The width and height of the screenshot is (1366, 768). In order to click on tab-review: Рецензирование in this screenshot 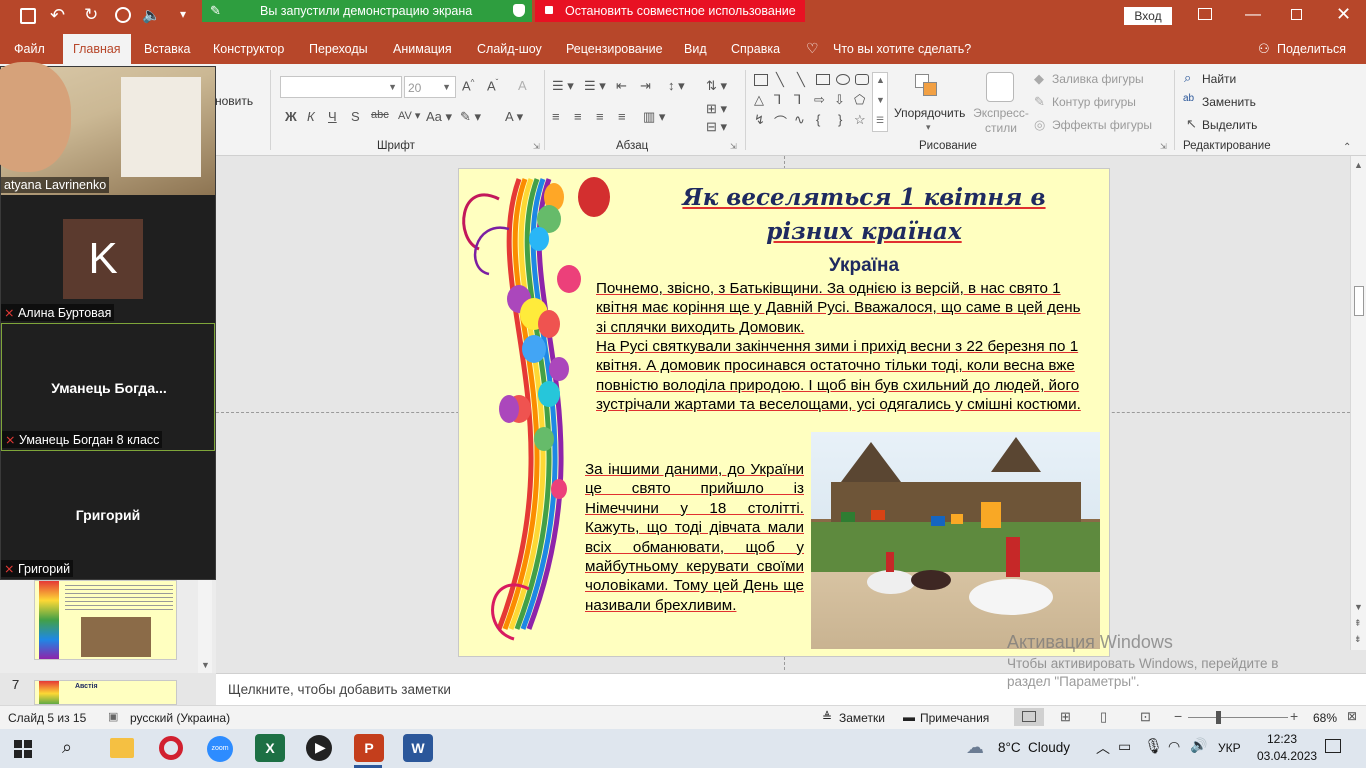, I will do `click(614, 49)`.